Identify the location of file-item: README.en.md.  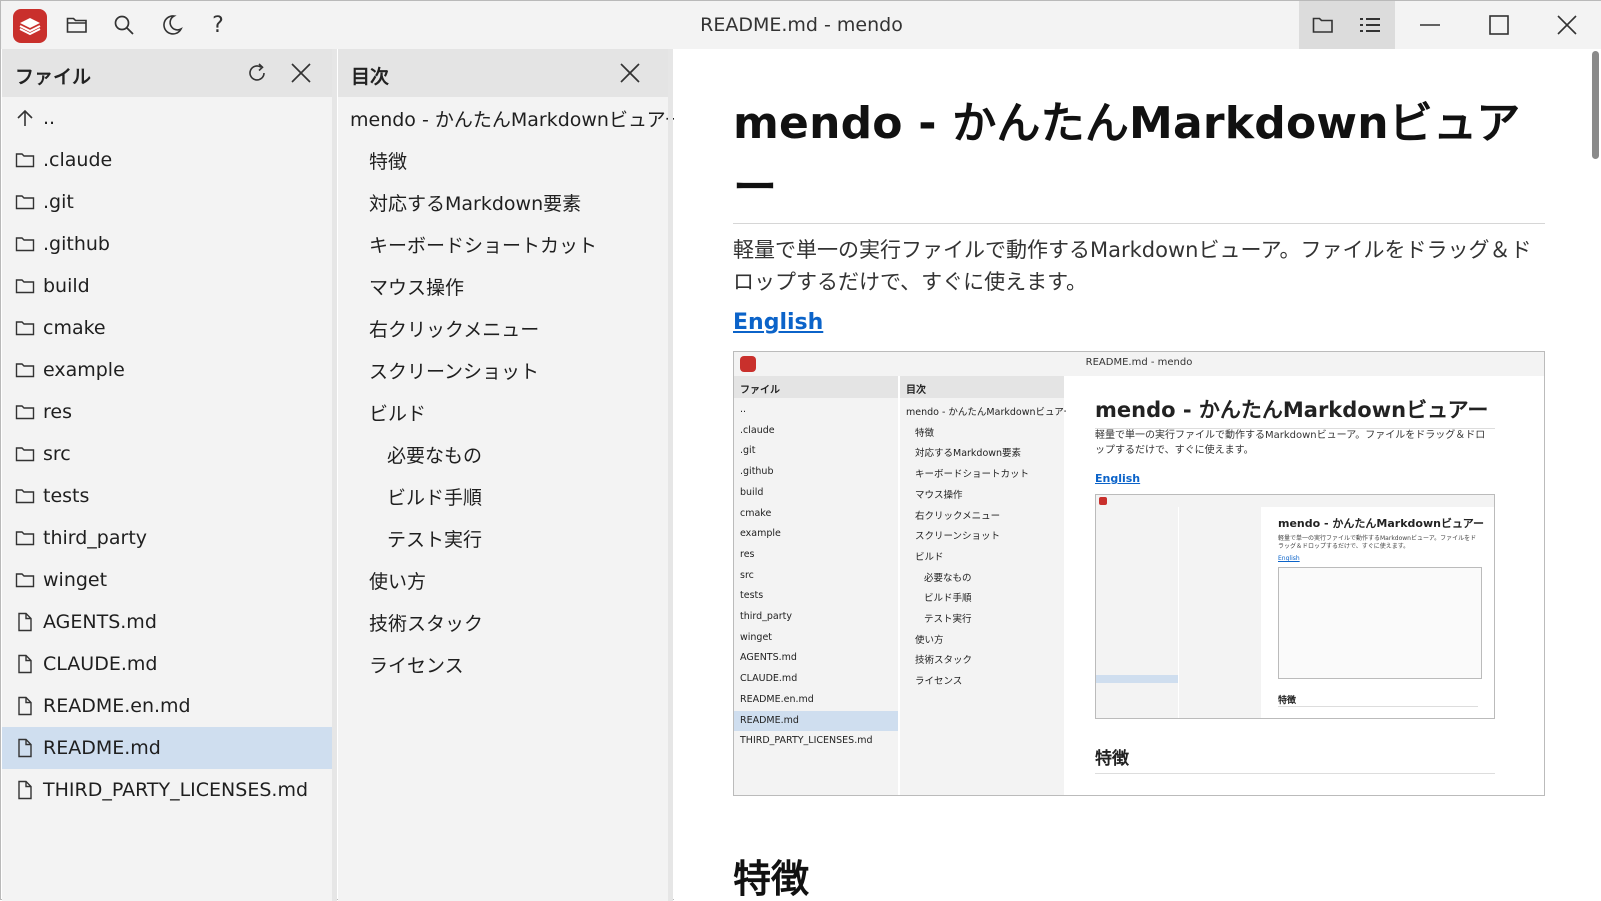
(167, 706).